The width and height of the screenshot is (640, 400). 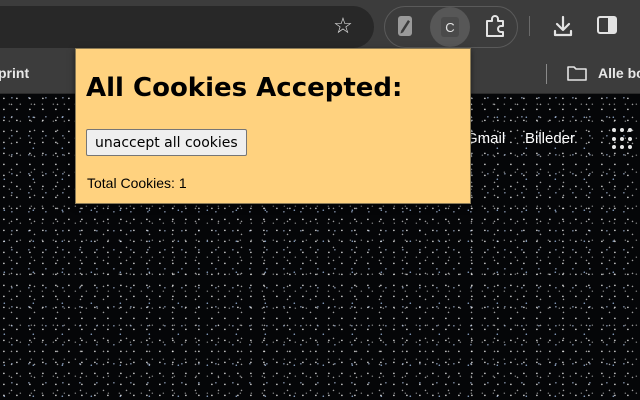 I want to click on bookmark-star-icon: ☆, so click(x=343, y=26).